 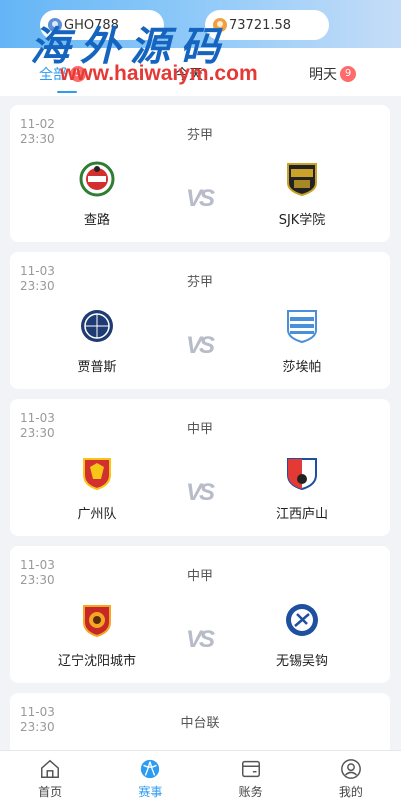 I want to click on tabbar-item-home: 首页, so click(x=50, y=776).